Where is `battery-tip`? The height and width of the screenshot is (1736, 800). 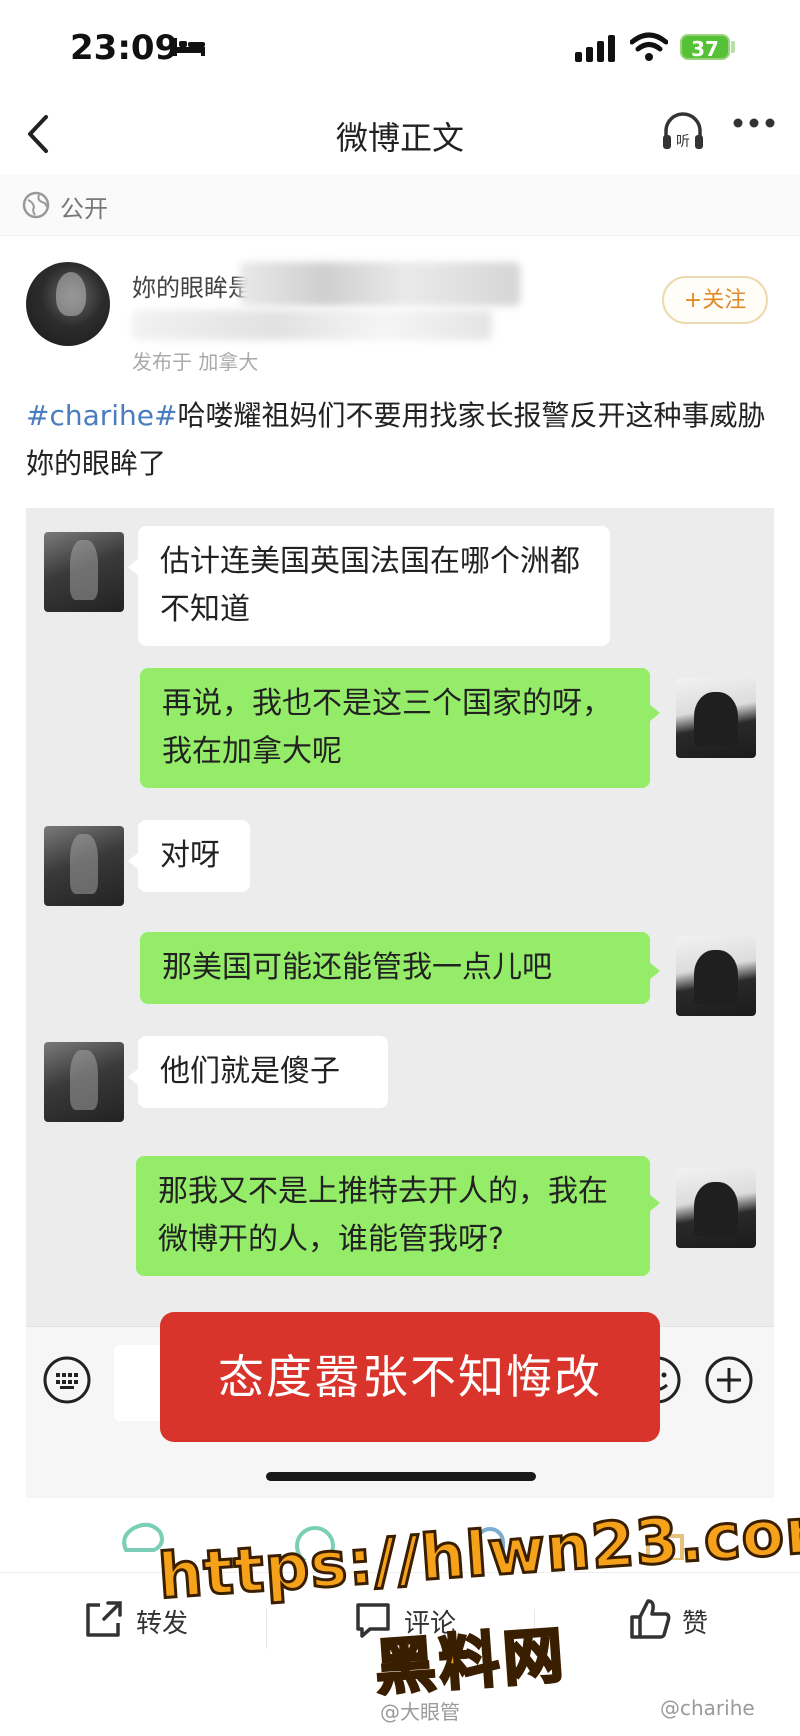
battery-tip is located at coordinates (733, 47).